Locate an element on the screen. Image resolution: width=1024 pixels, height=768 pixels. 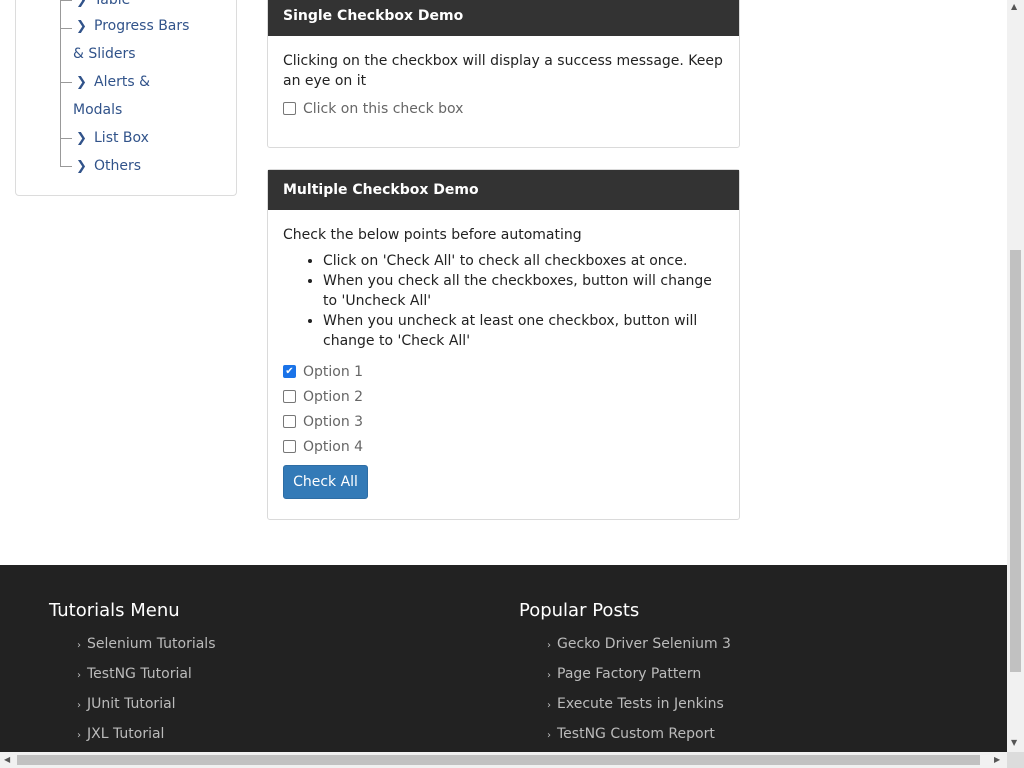
footer-link: › JUnit Tutorial is located at coordinates (146, 704).